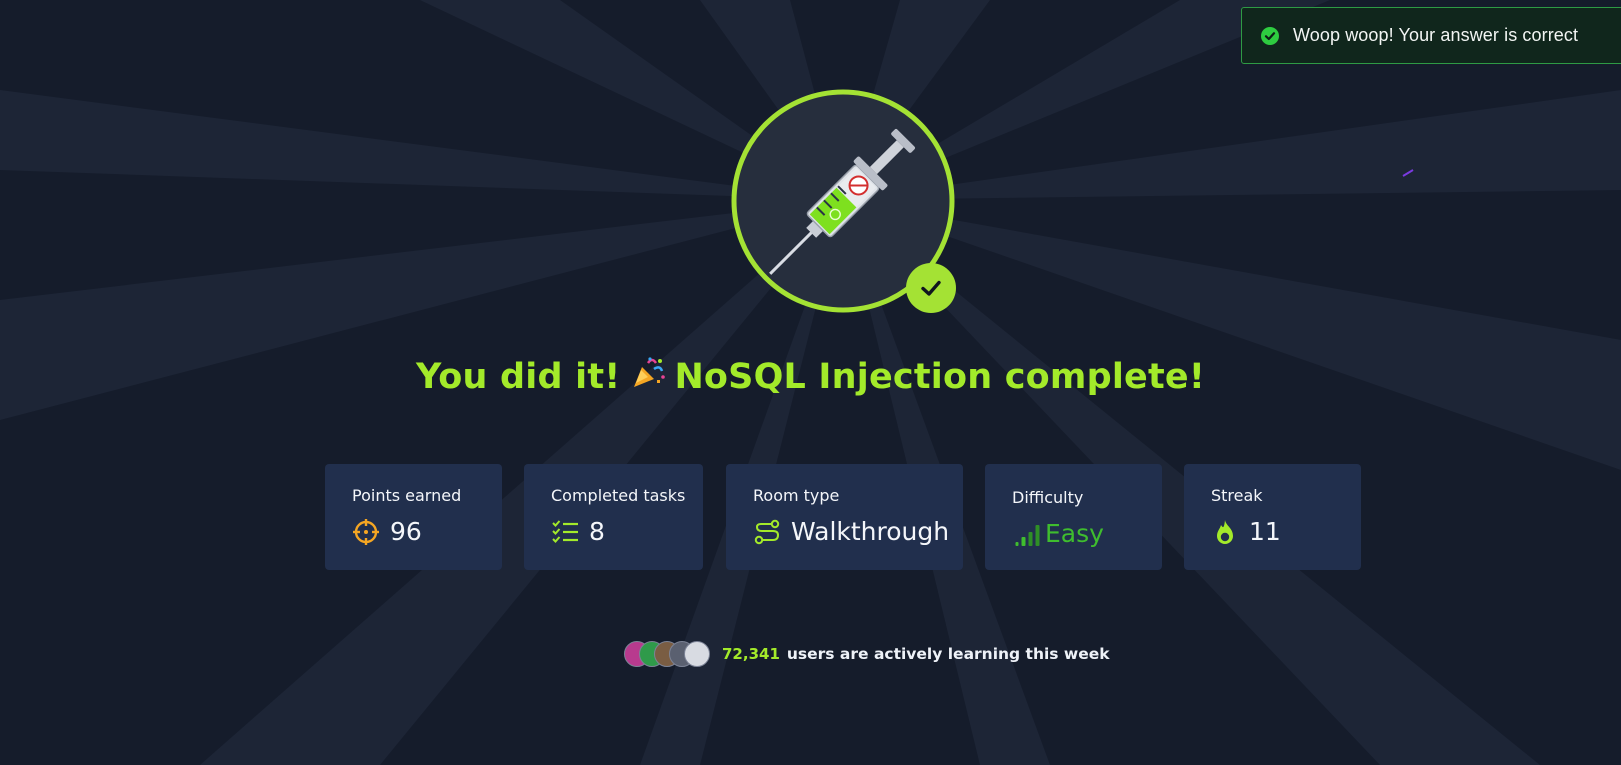 The width and height of the screenshot is (1621, 765). Describe the element at coordinates (1027, 535) in the screenshot. I see `signal-bars-icon` at that location.